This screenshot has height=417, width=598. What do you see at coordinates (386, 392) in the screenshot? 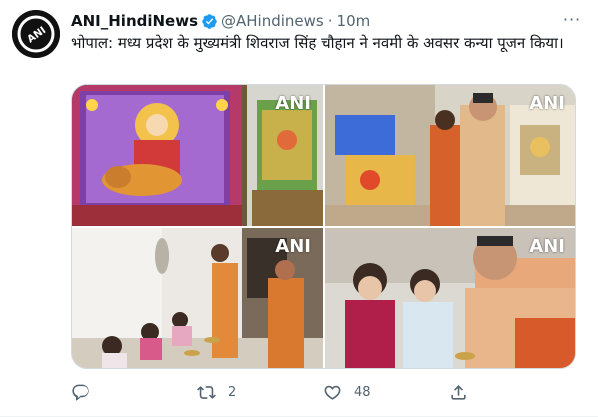
I see `like-button: 48` at bounding box center [386, 392].